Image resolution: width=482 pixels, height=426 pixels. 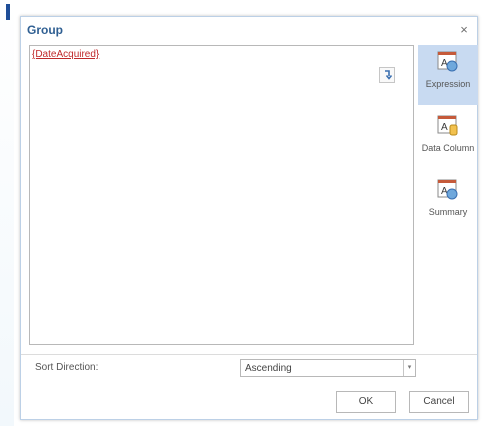 I want to click on chevron-down-icon: ▾, so click(x=409, y=368).